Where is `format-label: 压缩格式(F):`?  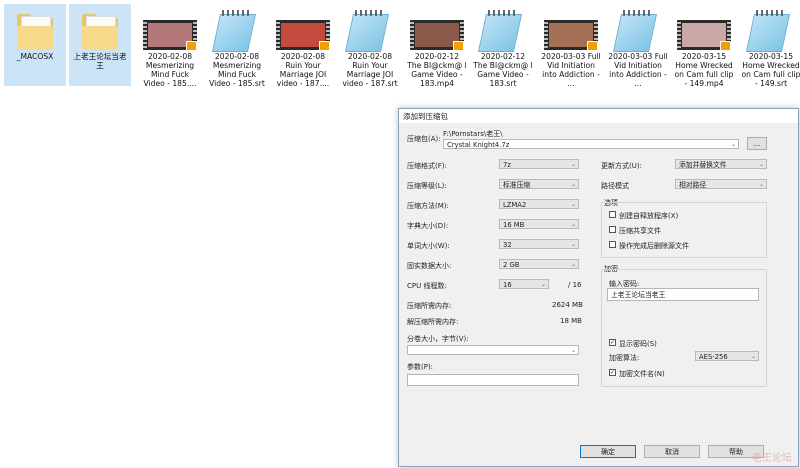 format-label: 压缩格式(F): is located at coordinates (427, 166).